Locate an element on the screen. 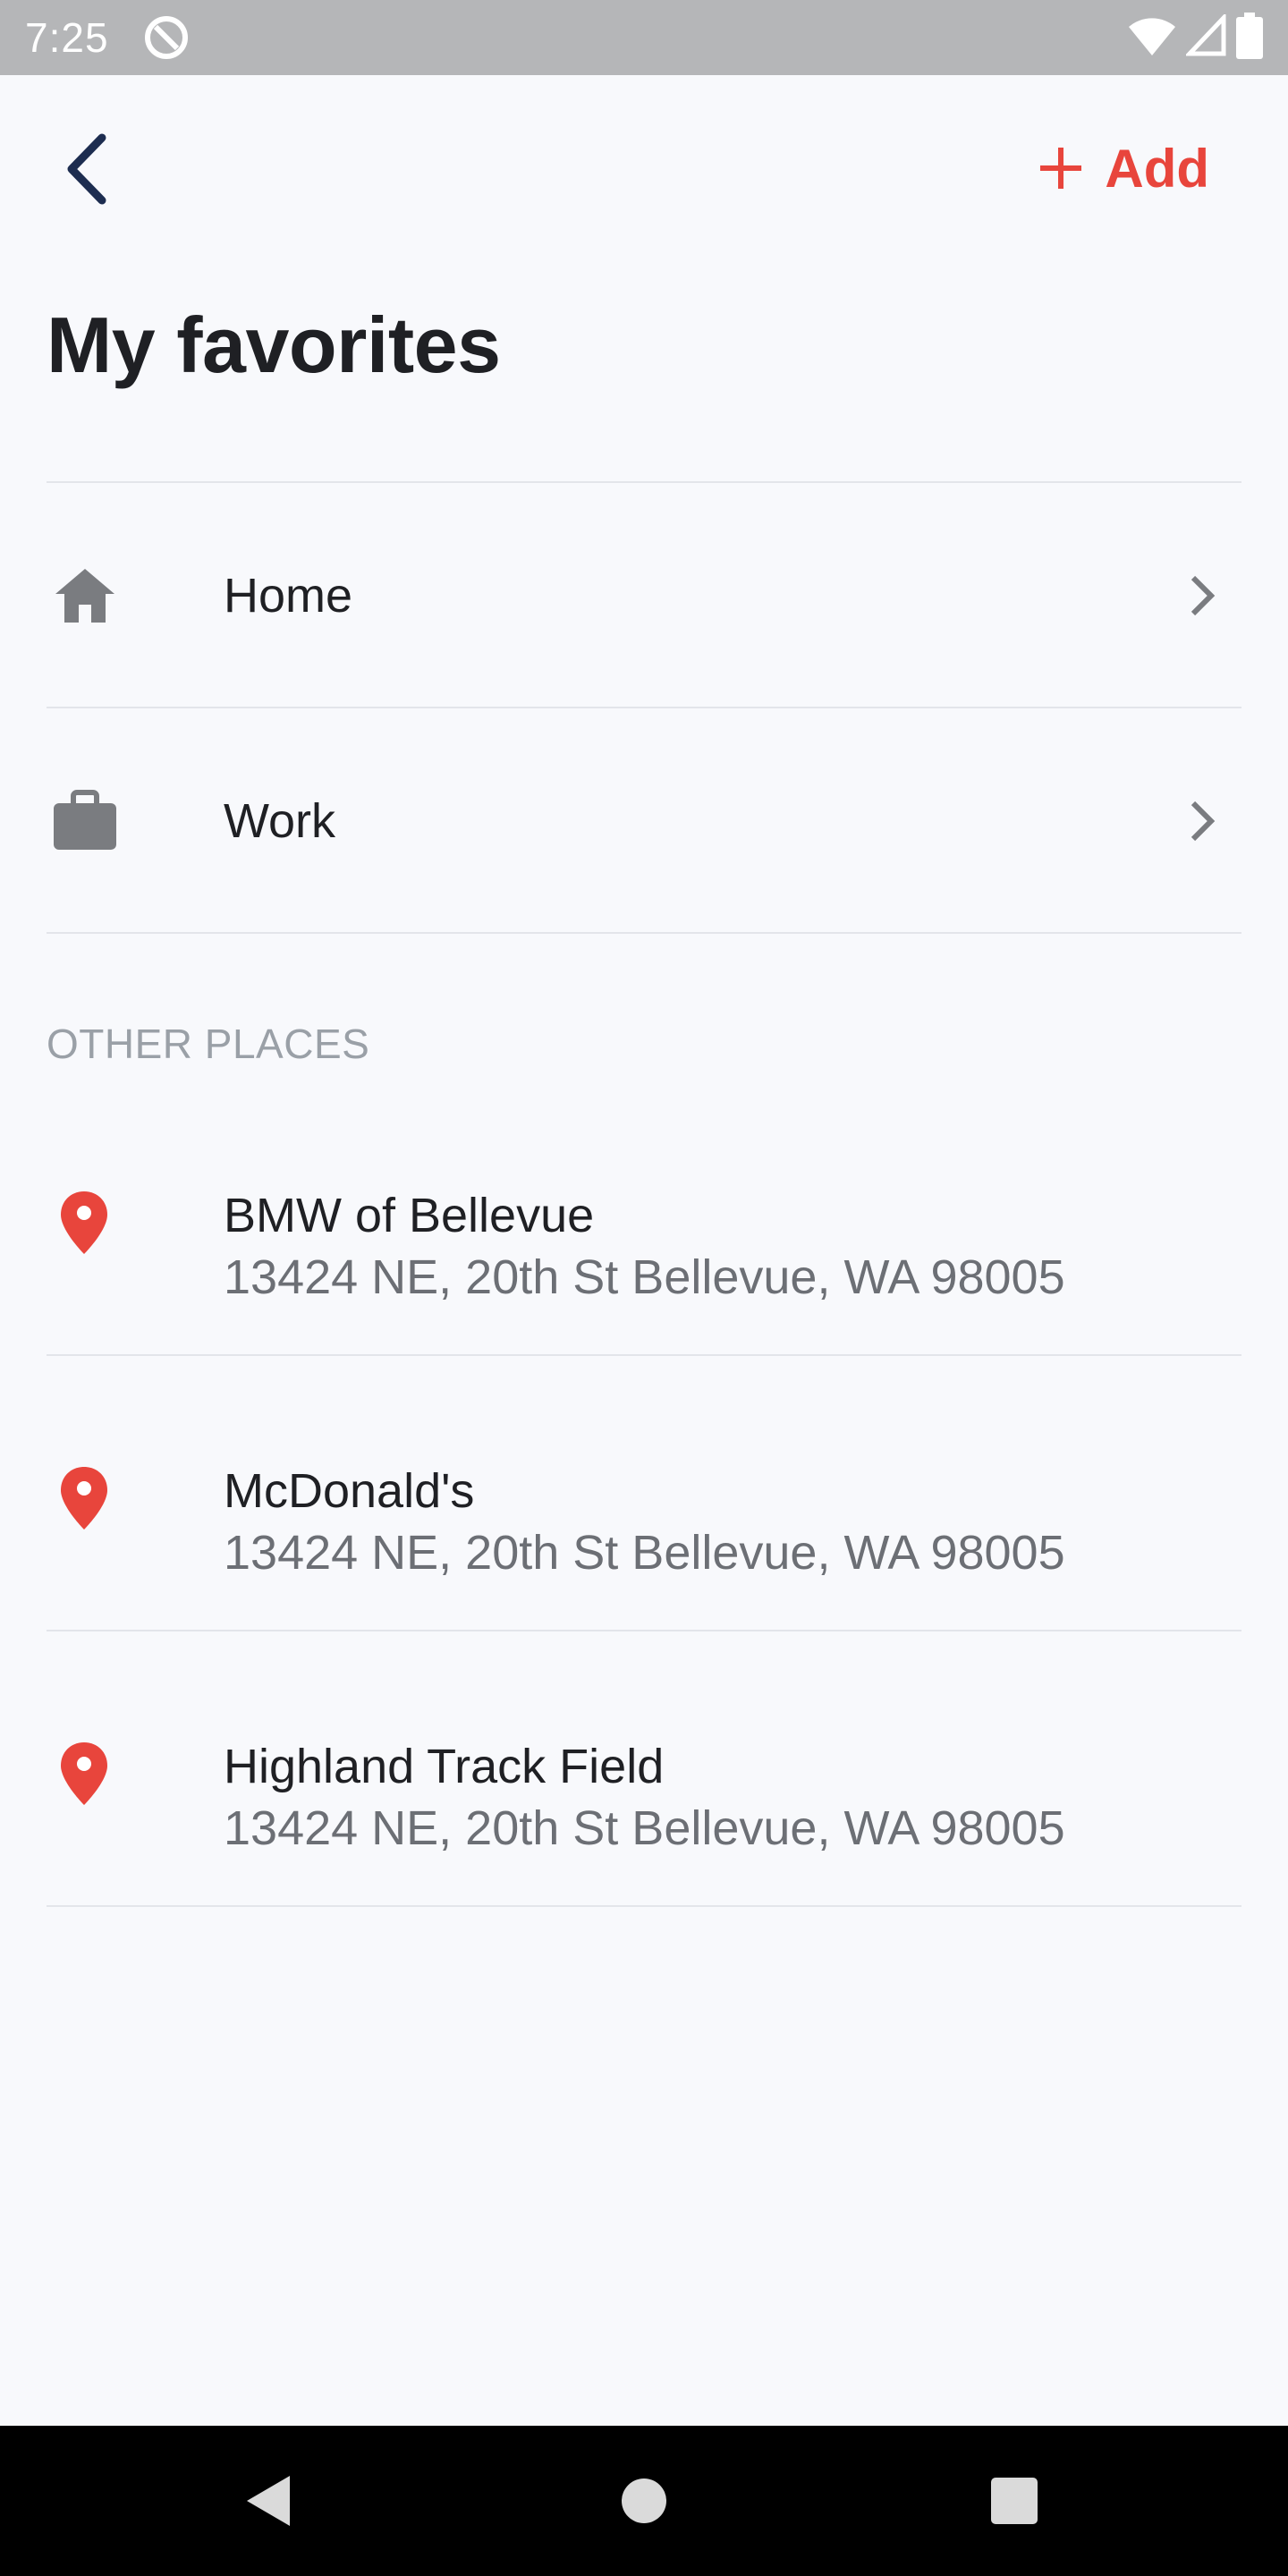  status-icons is located at coordinates (1195, 36).